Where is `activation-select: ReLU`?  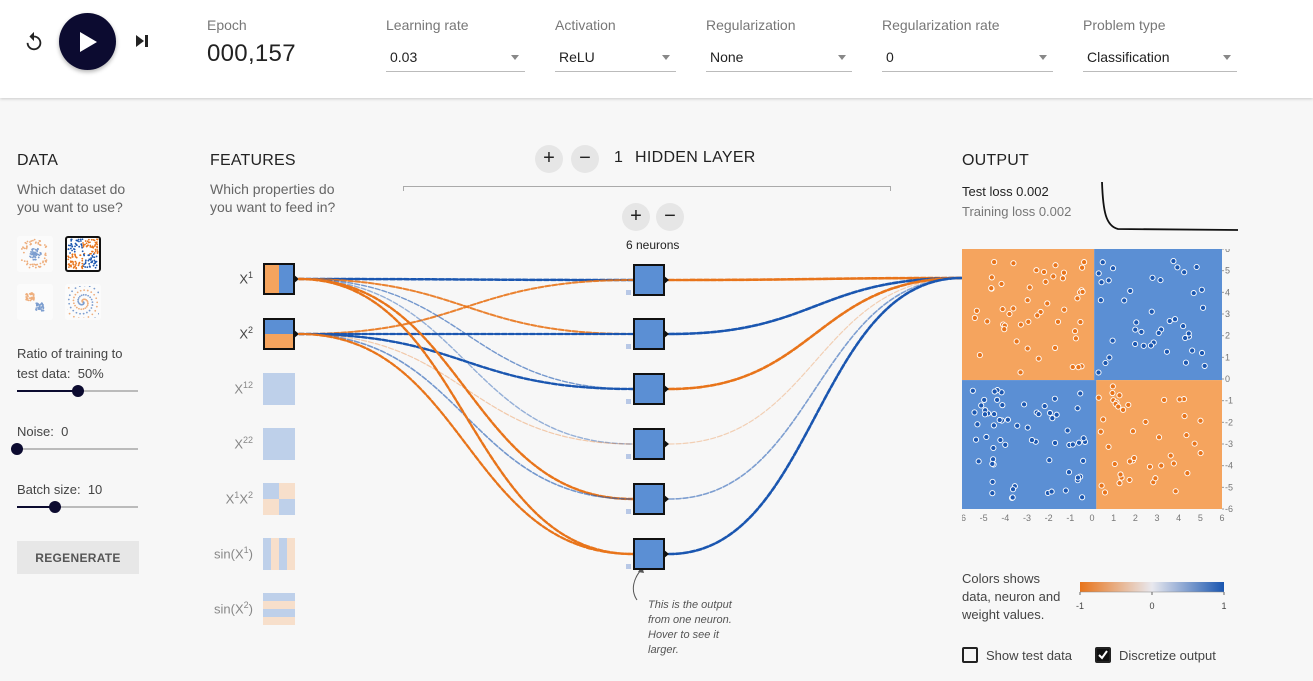
activation-select: ReLU is located at coordinates (615, 58).